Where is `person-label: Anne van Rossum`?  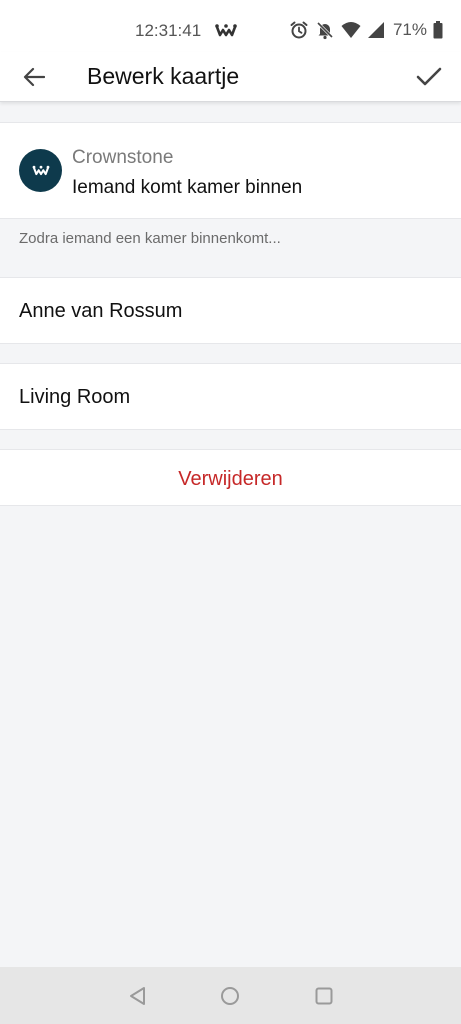 person-label: Anne van Rossum is located at coordinates (101, 311).